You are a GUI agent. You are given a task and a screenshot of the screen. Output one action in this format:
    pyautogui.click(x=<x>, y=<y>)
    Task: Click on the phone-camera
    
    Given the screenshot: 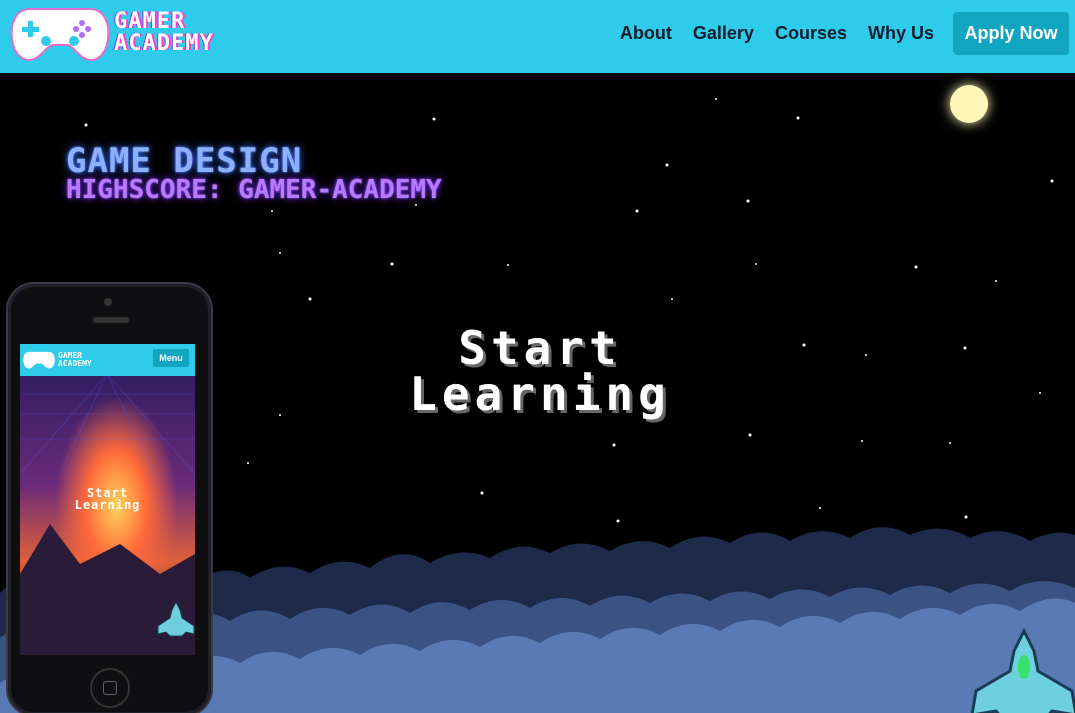 What is the action you would take?
    pyautogui.click(x=108, y=302)
    